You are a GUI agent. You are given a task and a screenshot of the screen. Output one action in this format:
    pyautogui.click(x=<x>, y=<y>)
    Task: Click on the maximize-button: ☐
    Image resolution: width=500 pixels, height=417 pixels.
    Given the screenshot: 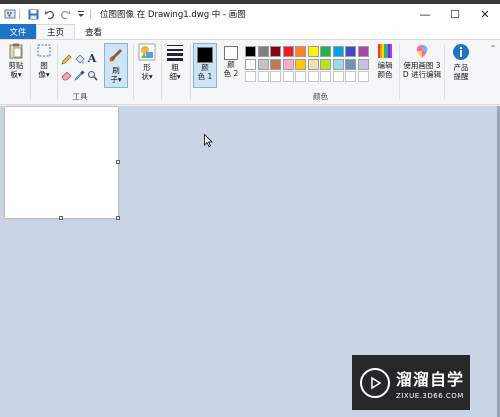 What is the action you would take?
    pyautogui.click(x=455, y=14)
    